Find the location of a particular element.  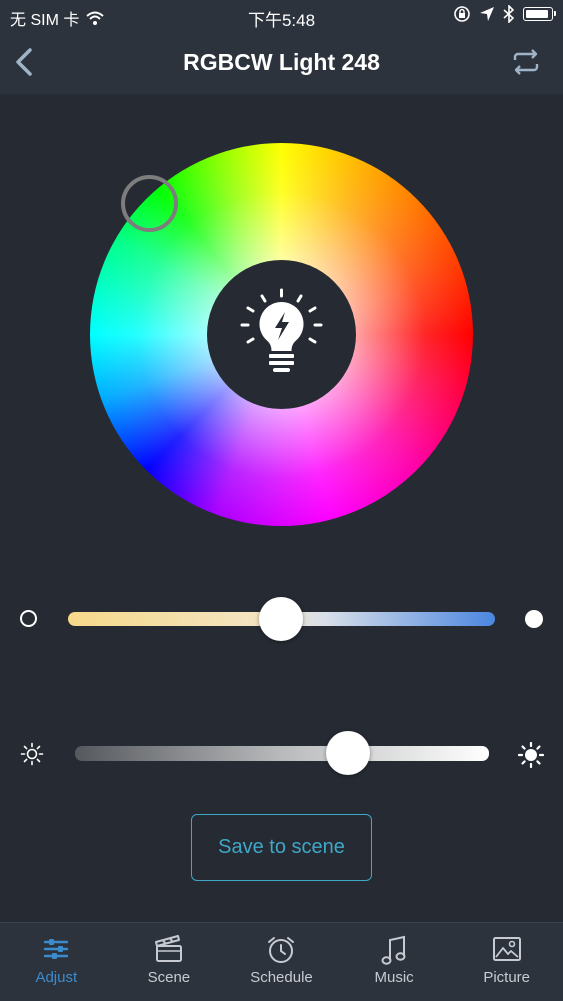

repeat-icon is located at coordinates (526, 62).